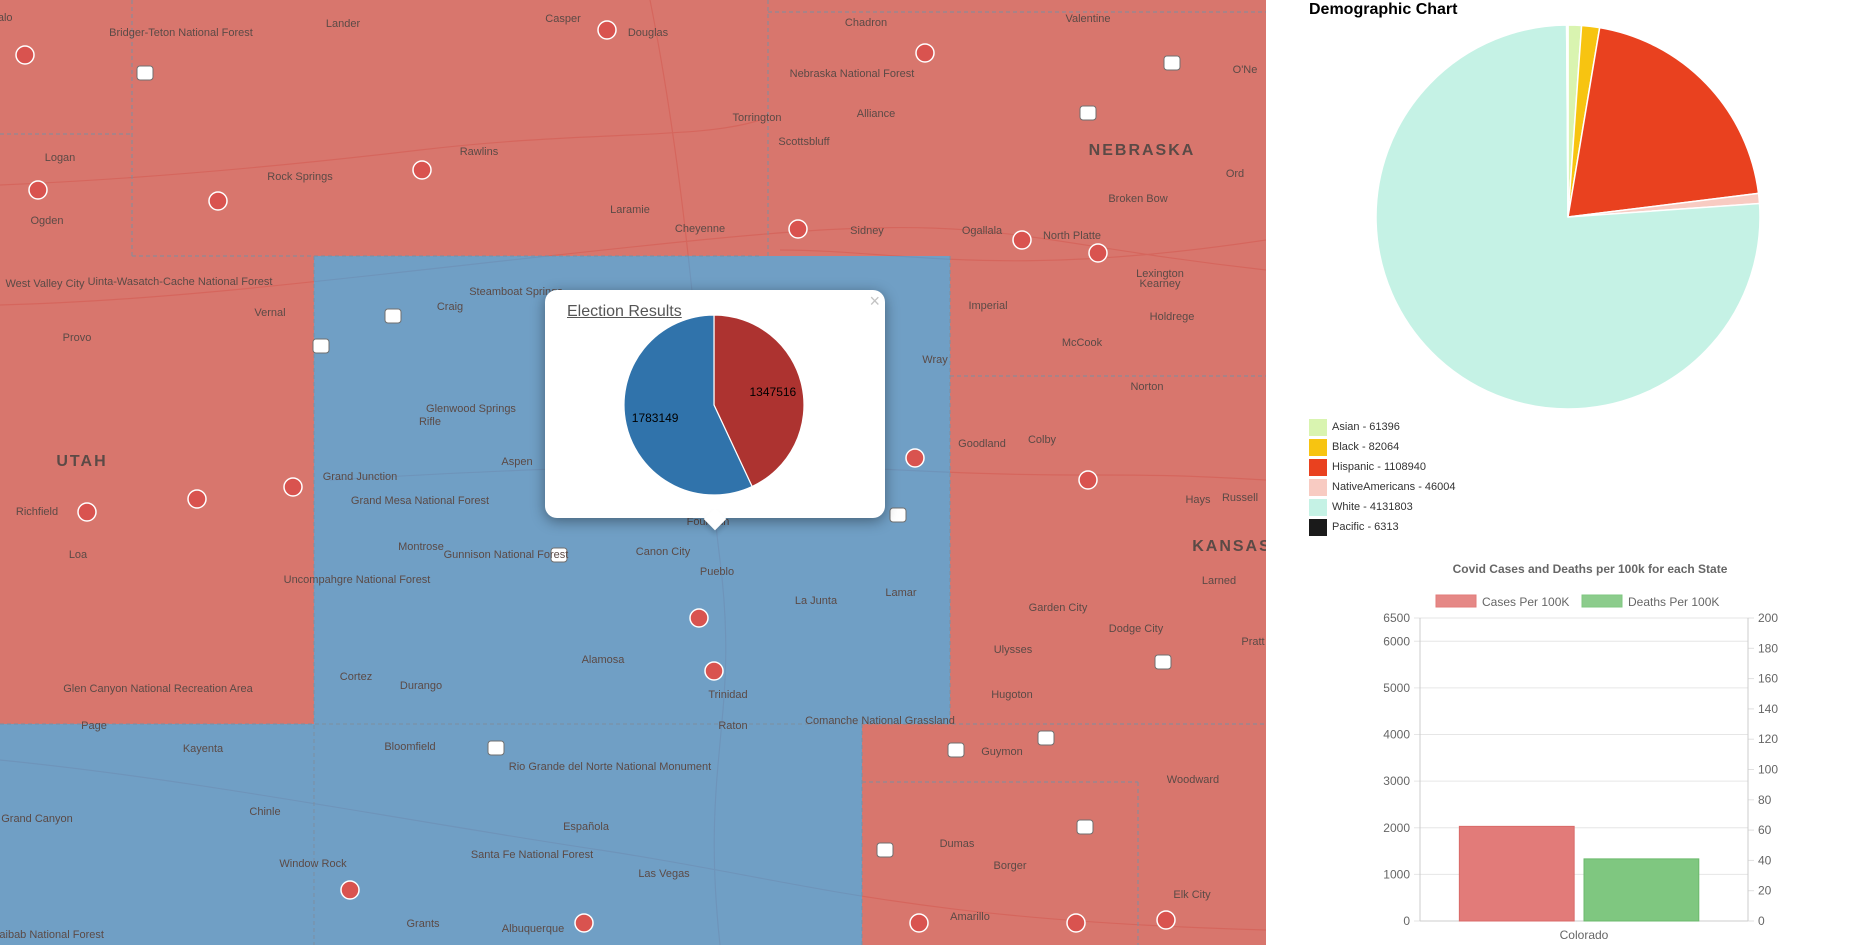 The height and width of the screenshot is (950, 1872). I want to click on legend-label: Hispanic - 1108940, so click(1379, 467).